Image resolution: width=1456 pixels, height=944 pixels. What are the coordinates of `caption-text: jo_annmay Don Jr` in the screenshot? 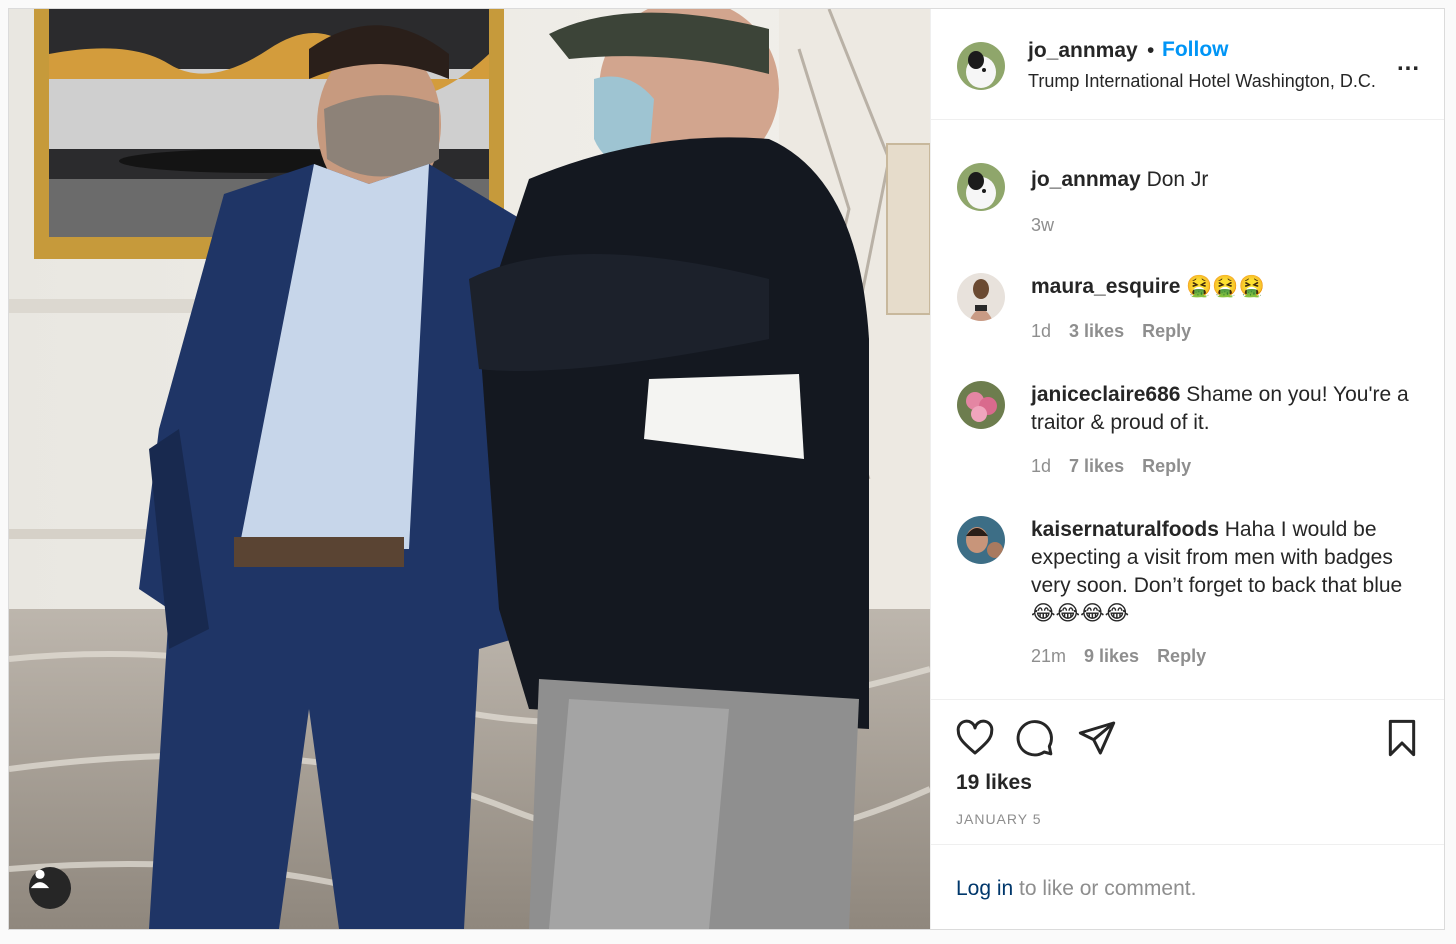 It's located at (1226, 180).